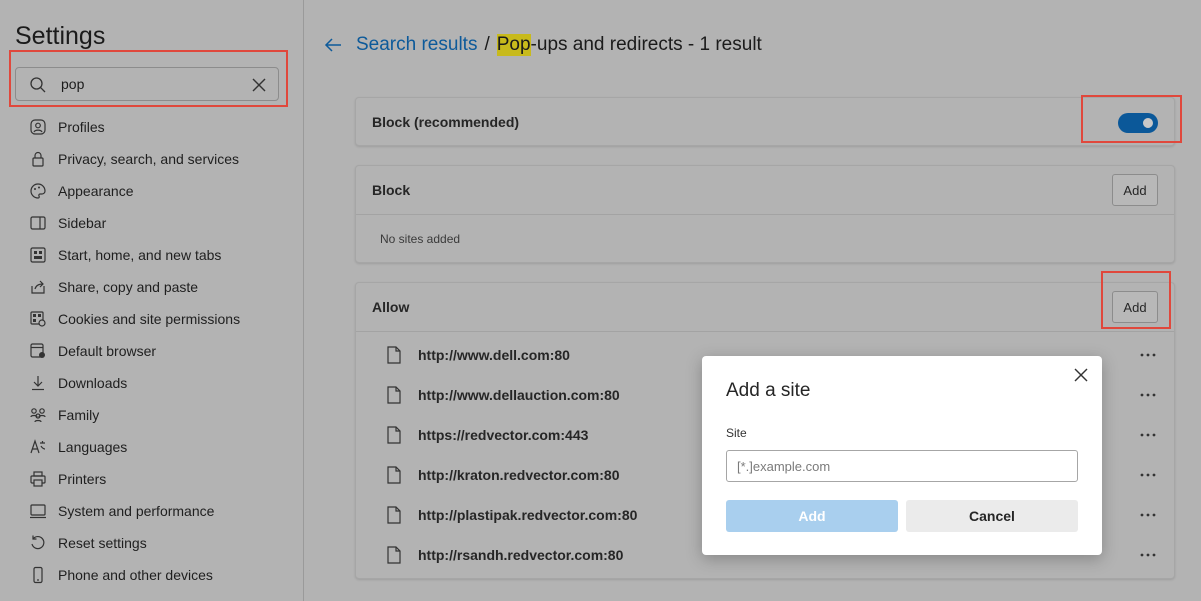 Image resolution: width=1201 pixels, height=601 pixels. I want to click on sidebar-item-start-home: Start, home, and new tabs, so click(151, 255).